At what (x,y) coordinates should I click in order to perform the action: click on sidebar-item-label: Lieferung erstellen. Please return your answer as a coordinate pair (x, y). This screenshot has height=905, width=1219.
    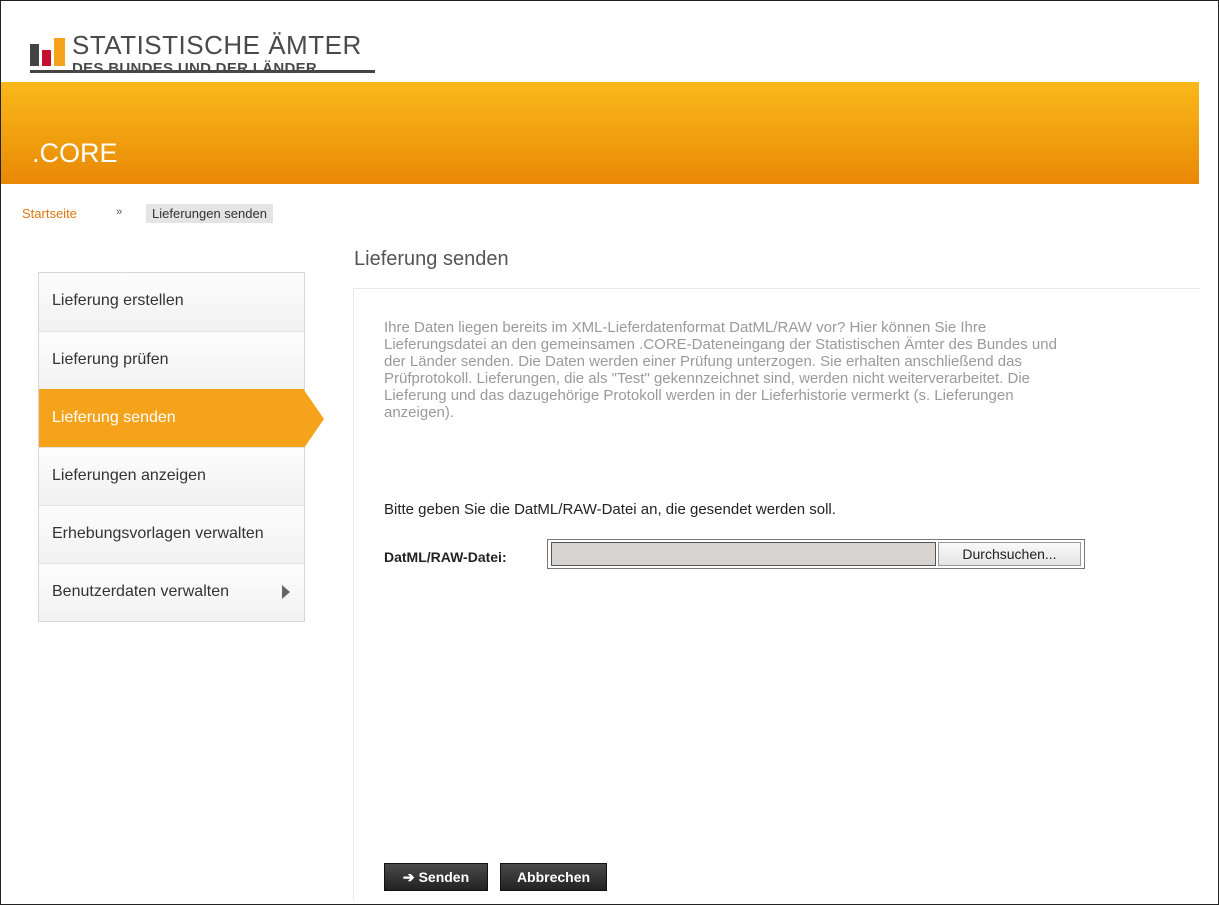
    Looking at the image, I should click on (118, 300).